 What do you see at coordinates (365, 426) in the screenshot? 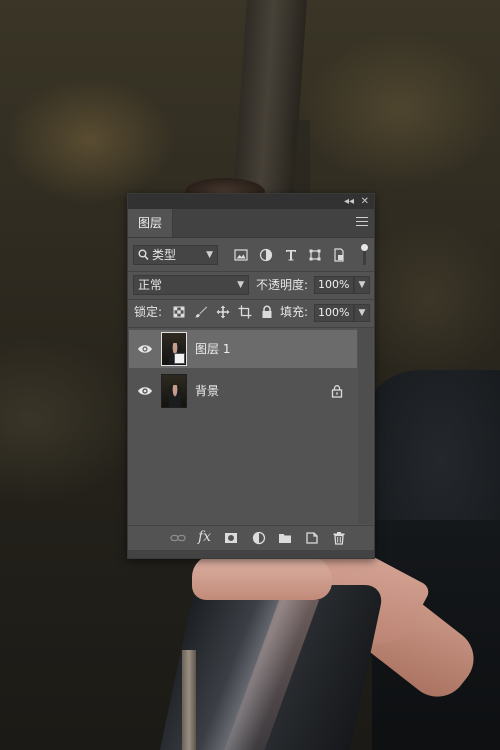
I see `layers-scrollbar` at bounding box center [365, 426].